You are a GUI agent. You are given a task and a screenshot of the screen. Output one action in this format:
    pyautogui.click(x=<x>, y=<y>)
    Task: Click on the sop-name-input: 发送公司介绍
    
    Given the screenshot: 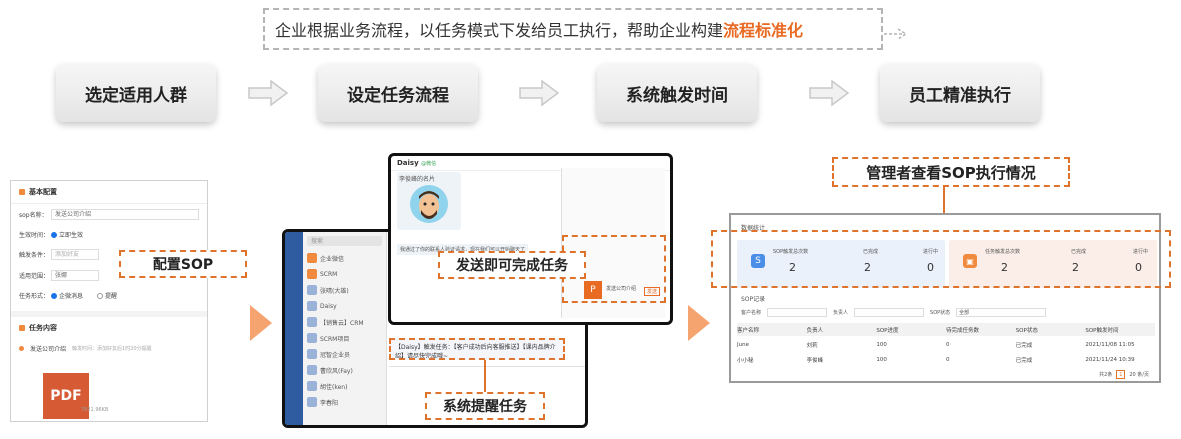 What is the action you would take?
    pyautogui.click(x=125, y=214)
    